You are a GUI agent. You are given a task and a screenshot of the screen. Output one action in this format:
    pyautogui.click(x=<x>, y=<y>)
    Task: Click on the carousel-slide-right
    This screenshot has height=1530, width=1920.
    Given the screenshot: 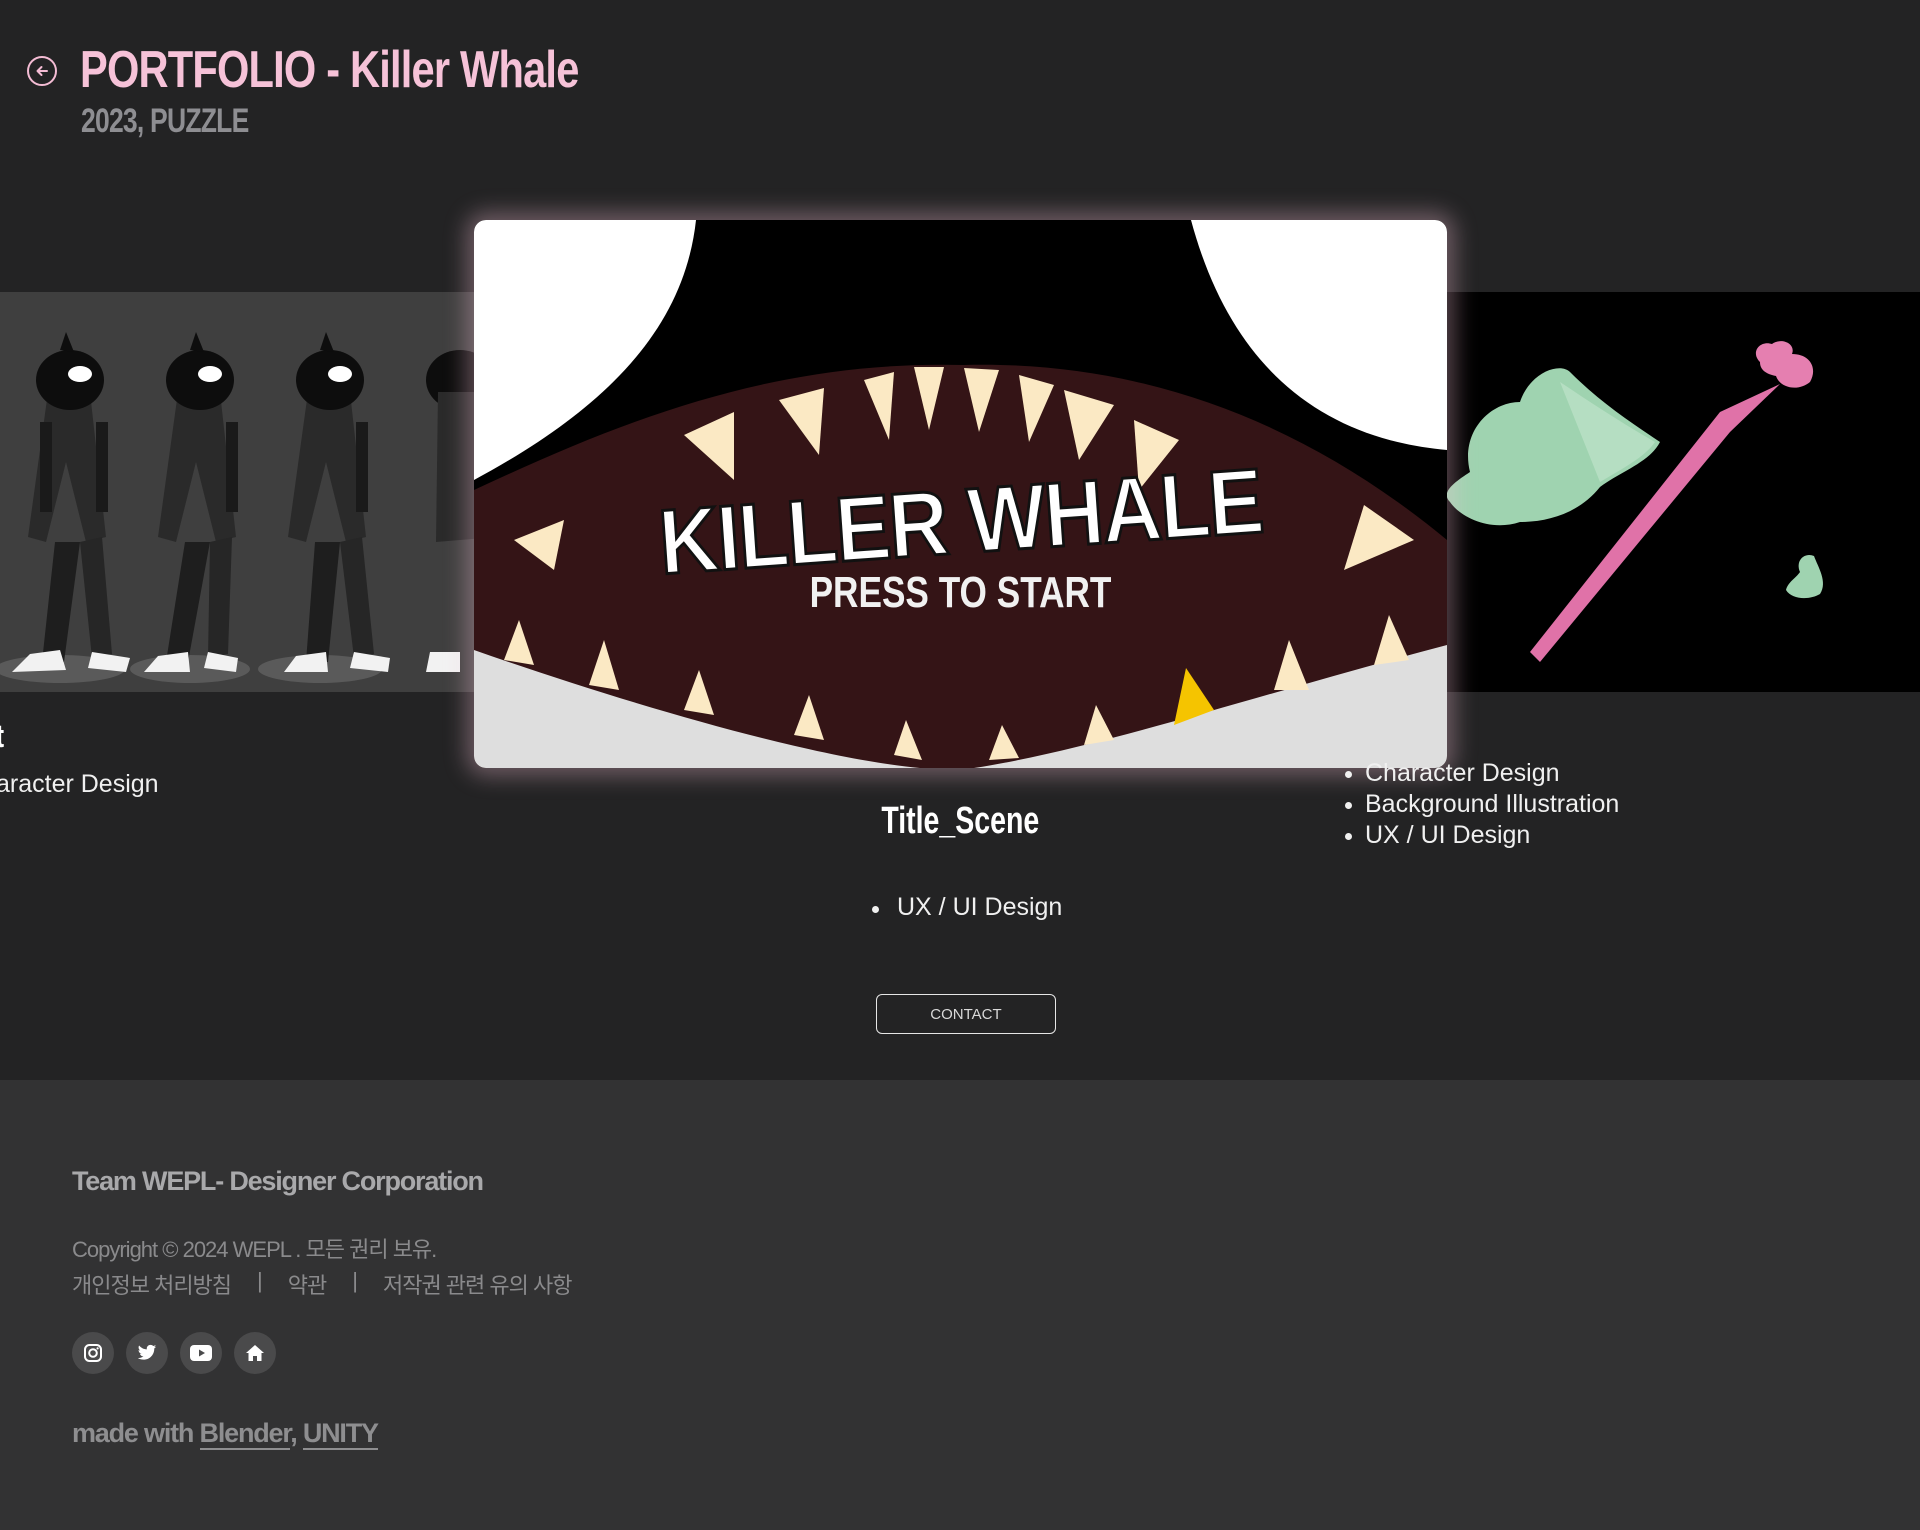 What is the action you would take?
    pyautogui.click(x=1660, y=492)
    